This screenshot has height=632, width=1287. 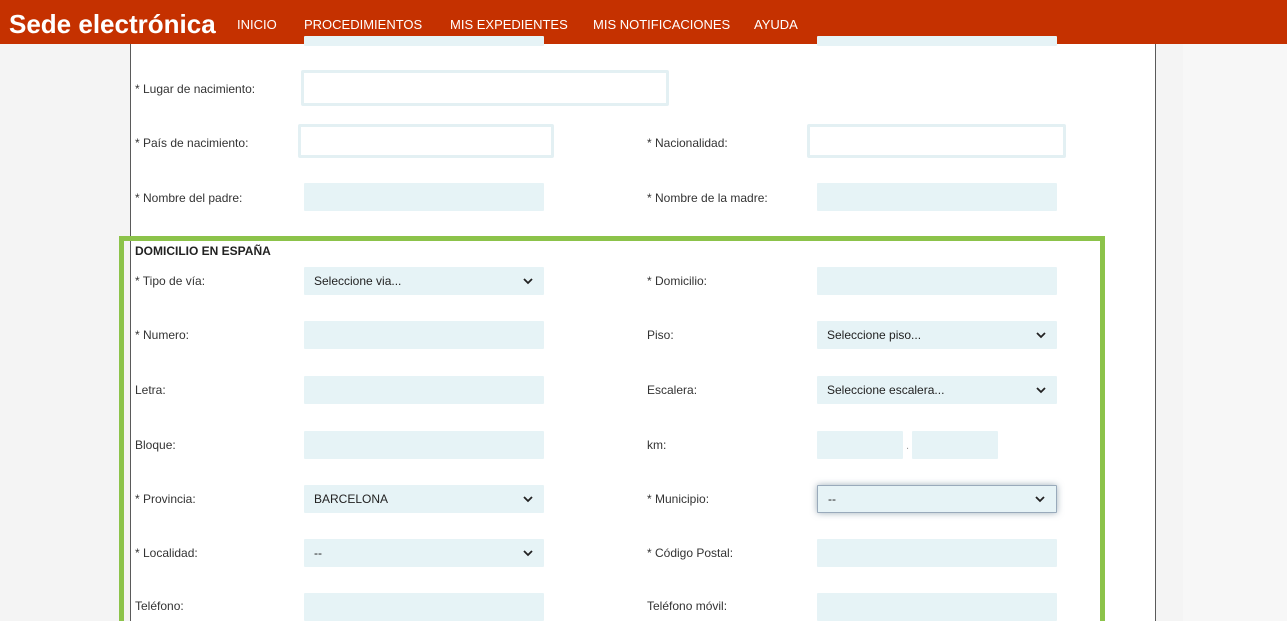 What do you see at coordinates (661, 25) in the screenshot?
I see `nav-mis-notificaciones: MIS NOTIFICACIONES` at bounding box center [661, 25].